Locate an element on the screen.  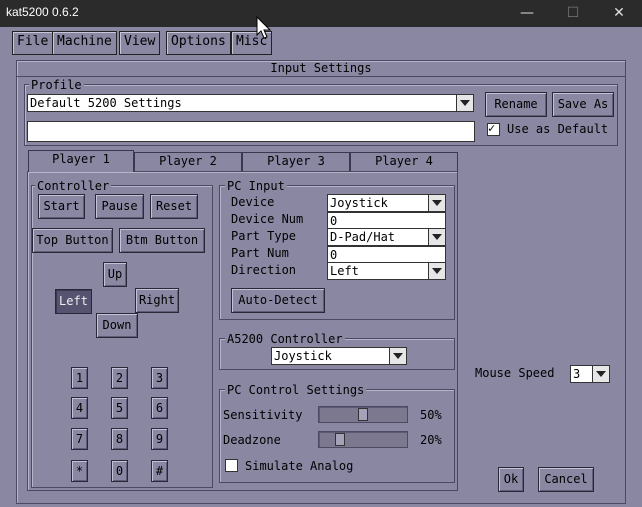
left-button: Left is located at coordinates (73, 301).